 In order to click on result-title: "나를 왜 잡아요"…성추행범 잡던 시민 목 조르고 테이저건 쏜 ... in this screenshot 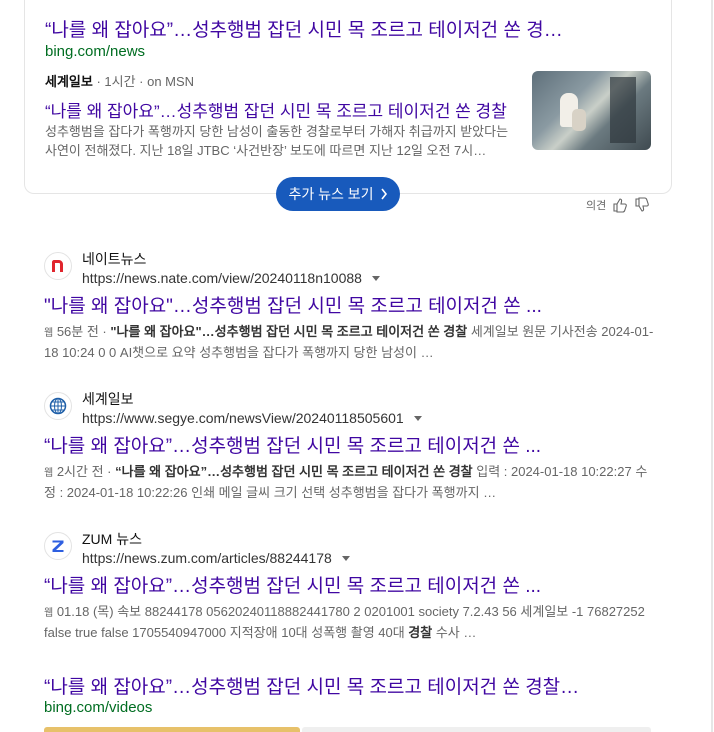, I will do `click(354, 304)`.